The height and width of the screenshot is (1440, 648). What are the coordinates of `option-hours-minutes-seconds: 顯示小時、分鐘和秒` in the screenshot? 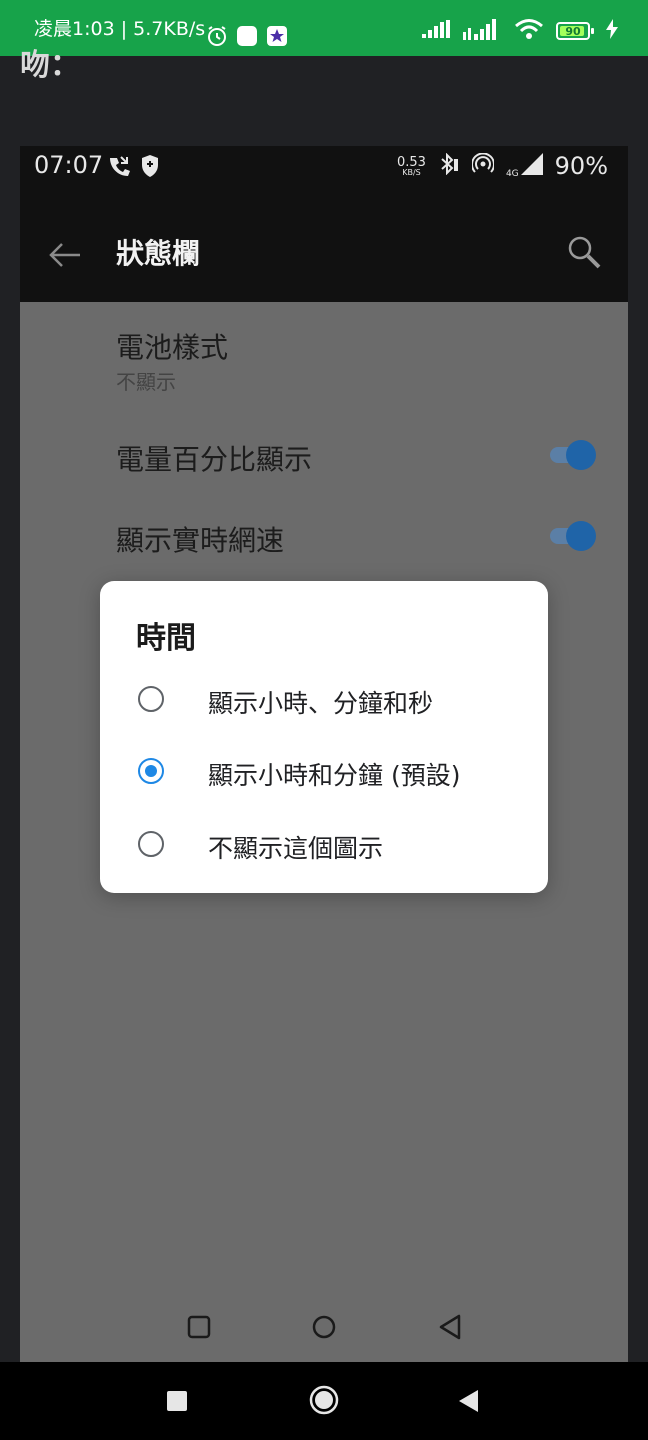 It's located at (324, 701).